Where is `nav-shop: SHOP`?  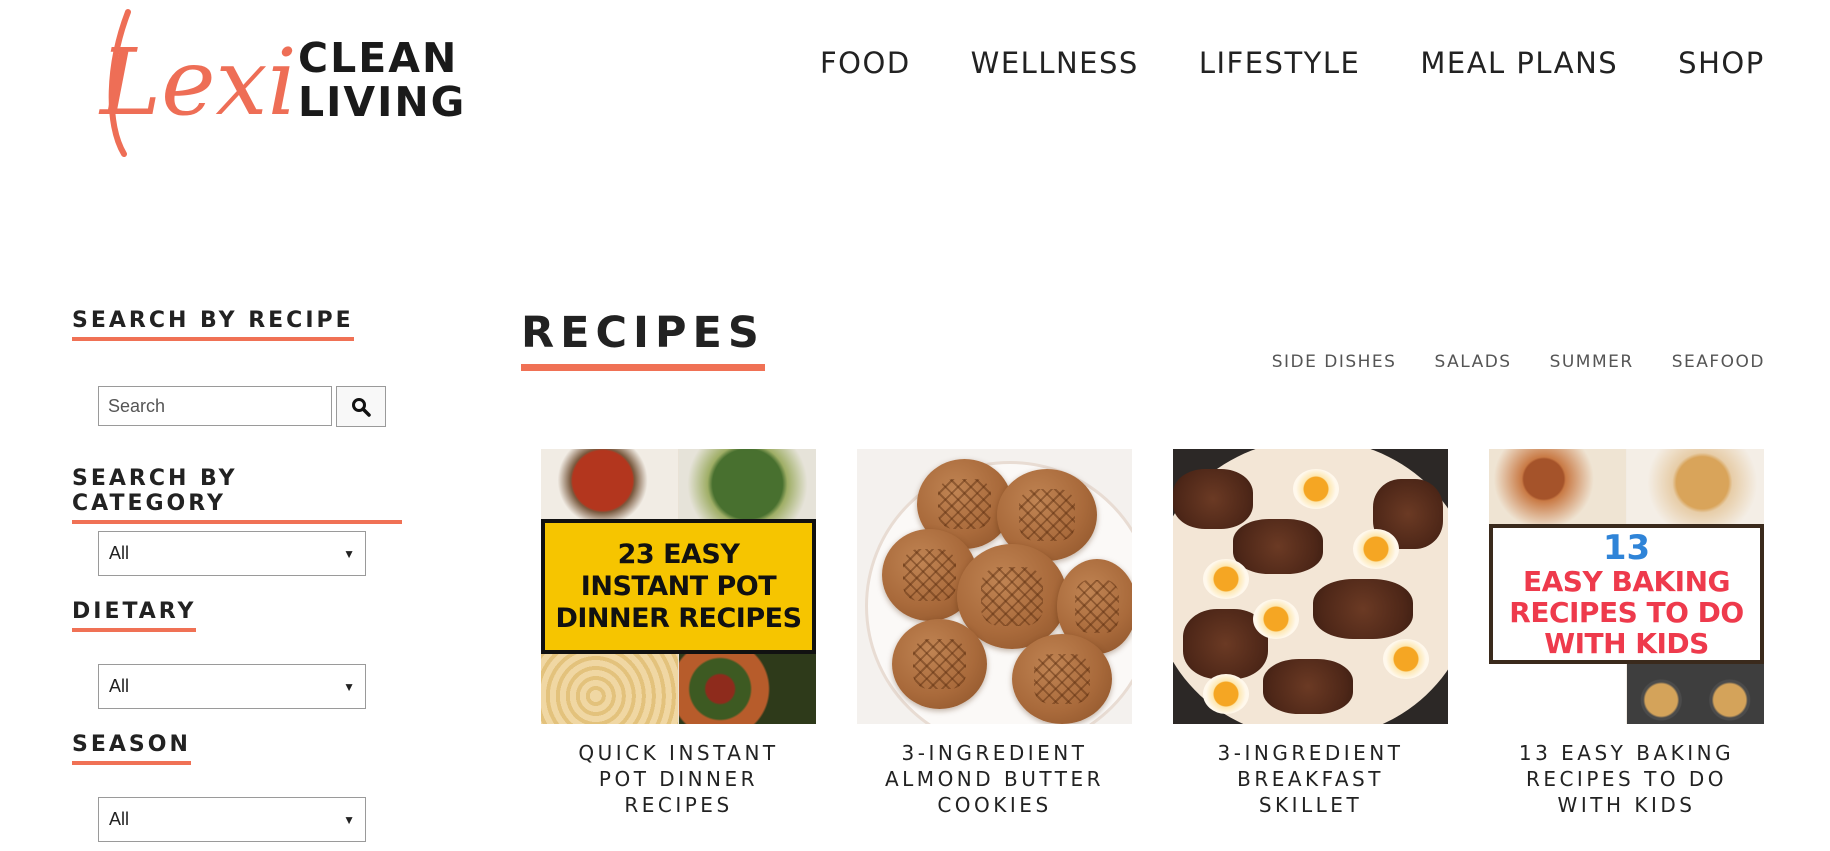 nav-shop: SHOP is located at coordinates (1721, 63).